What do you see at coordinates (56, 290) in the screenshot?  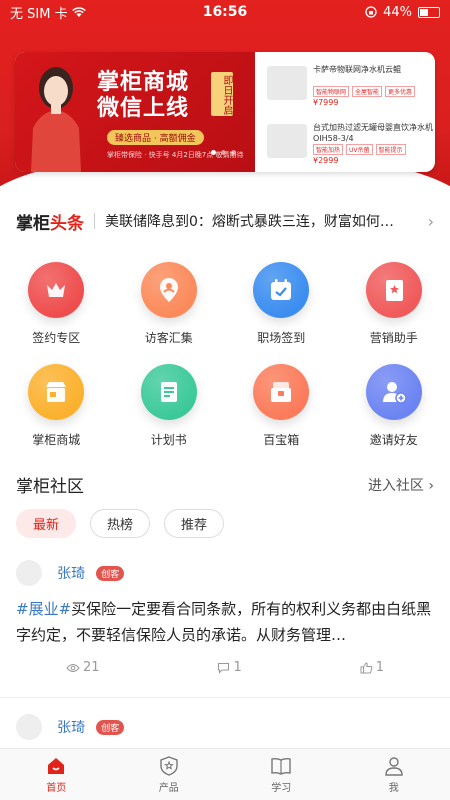 I see `crown-icon` at bounding box center [56, 290].